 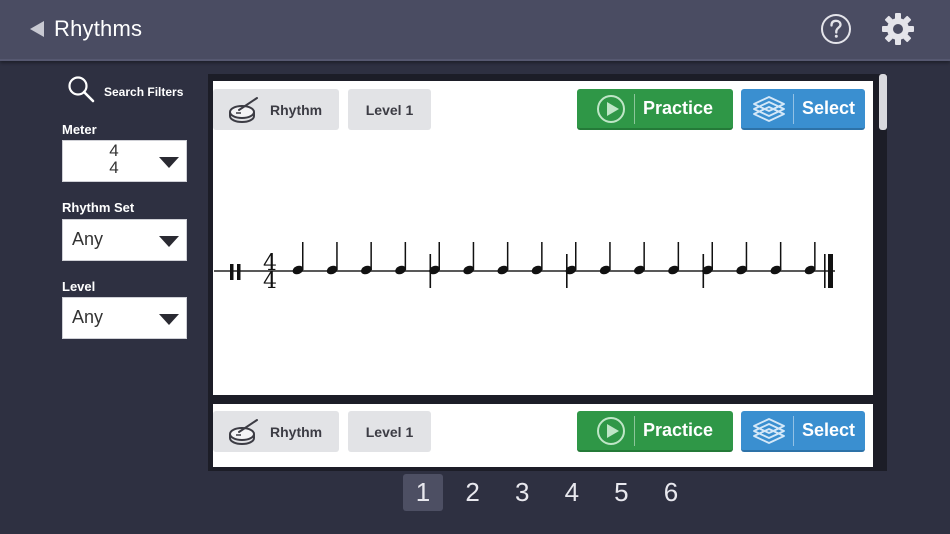 I want to click on page-button-5: 5, so click(x=621, y=492).